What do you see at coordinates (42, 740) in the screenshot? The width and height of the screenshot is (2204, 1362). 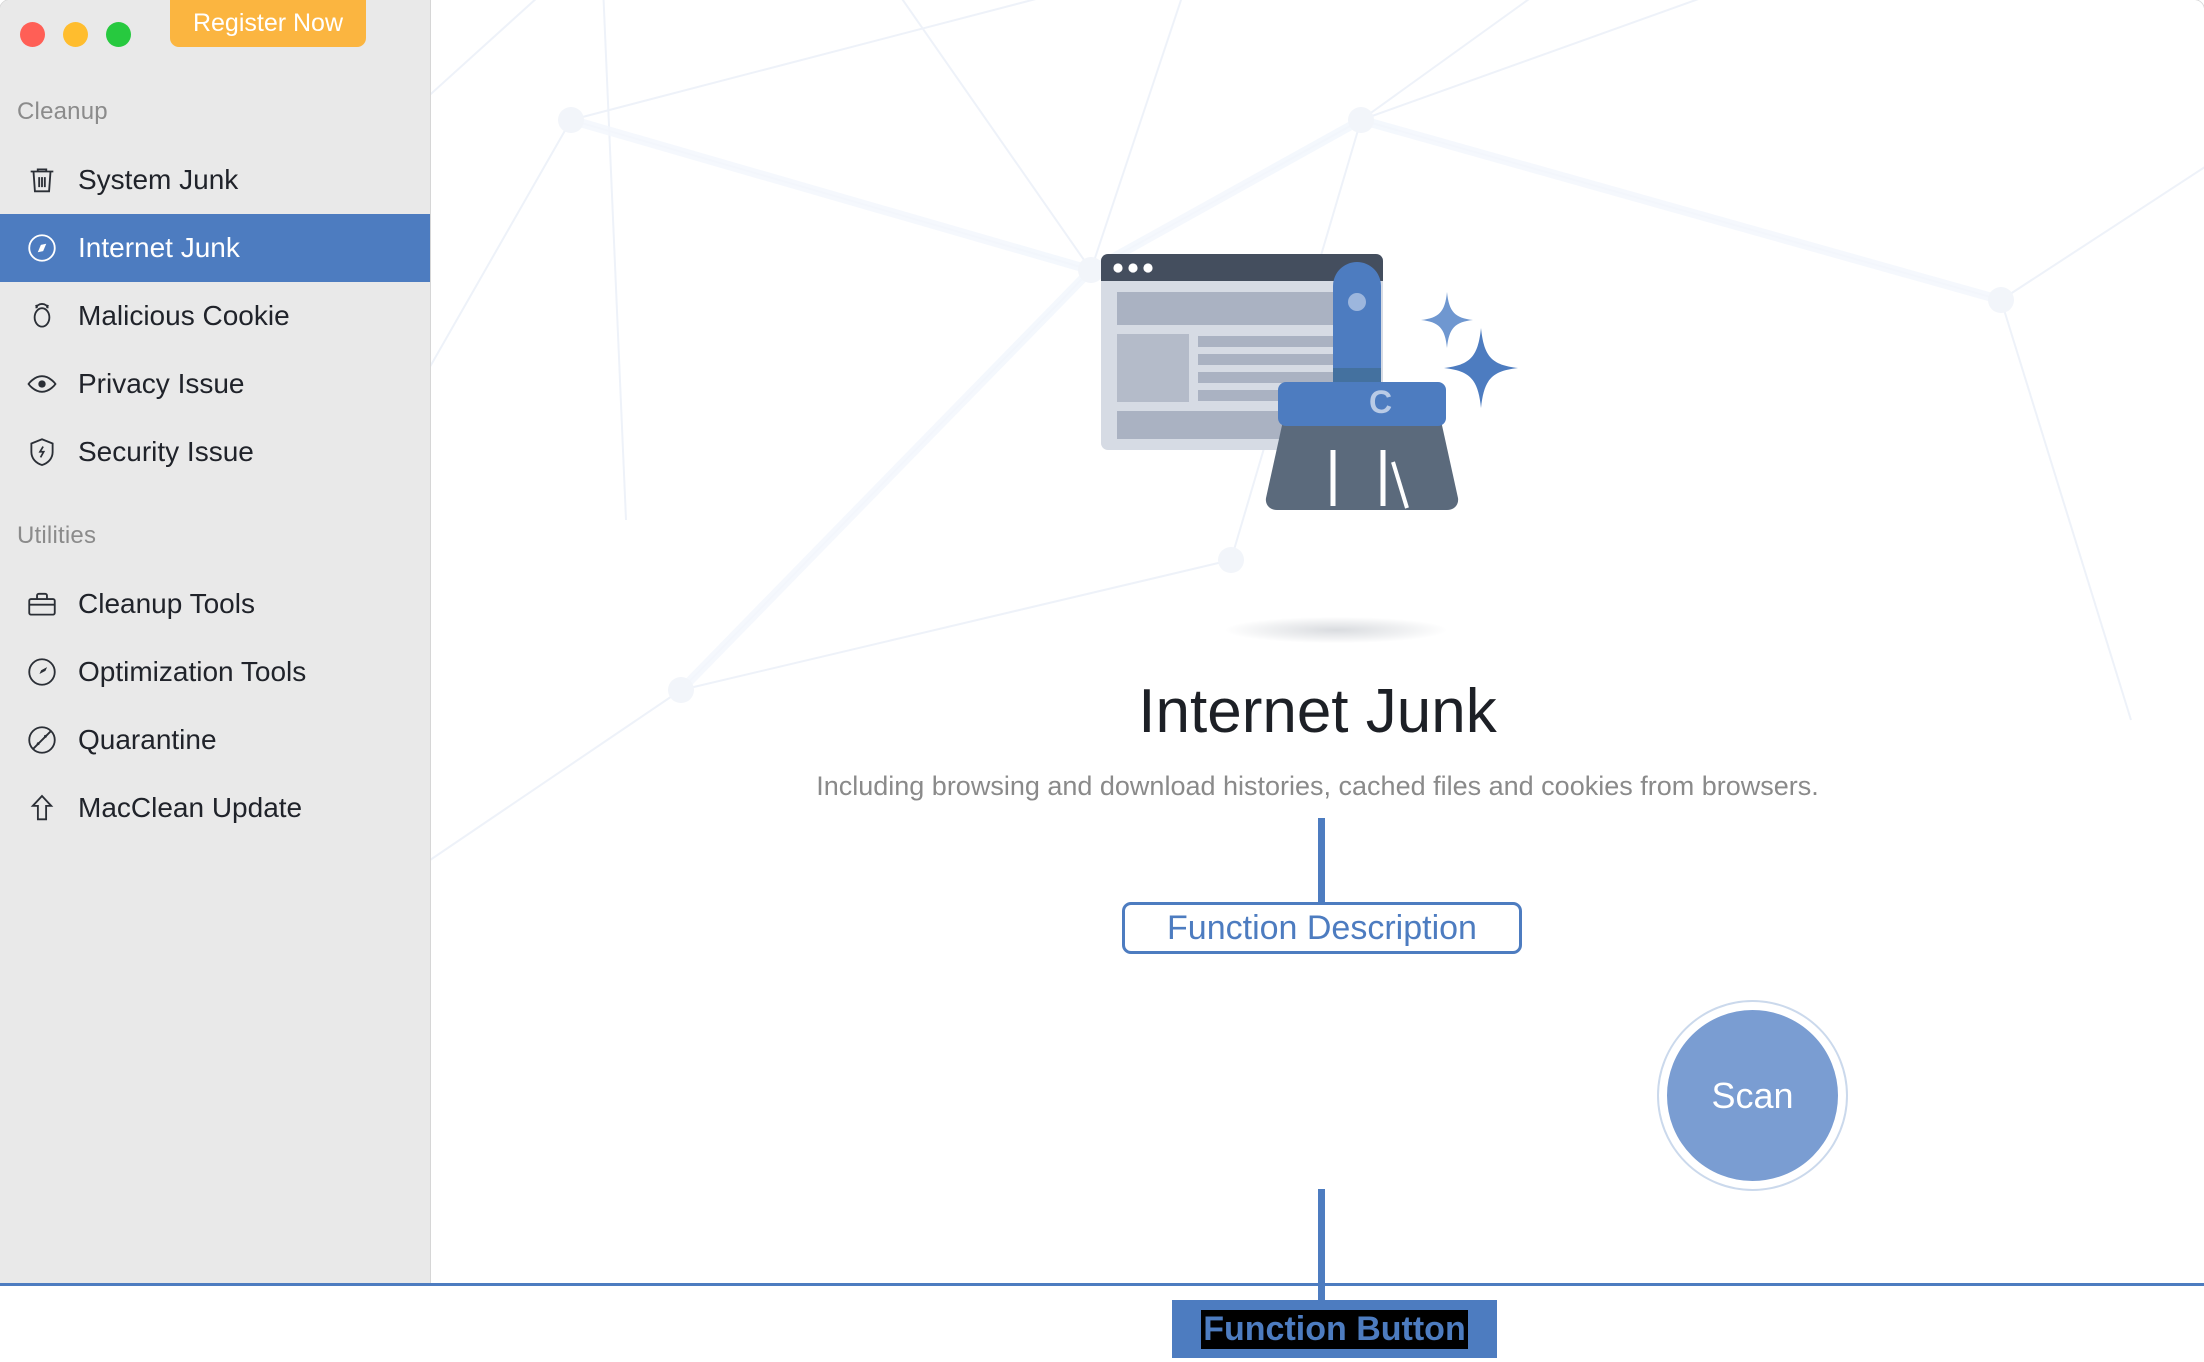 I see `no-entry-icon` at bounding box center [42, 740].